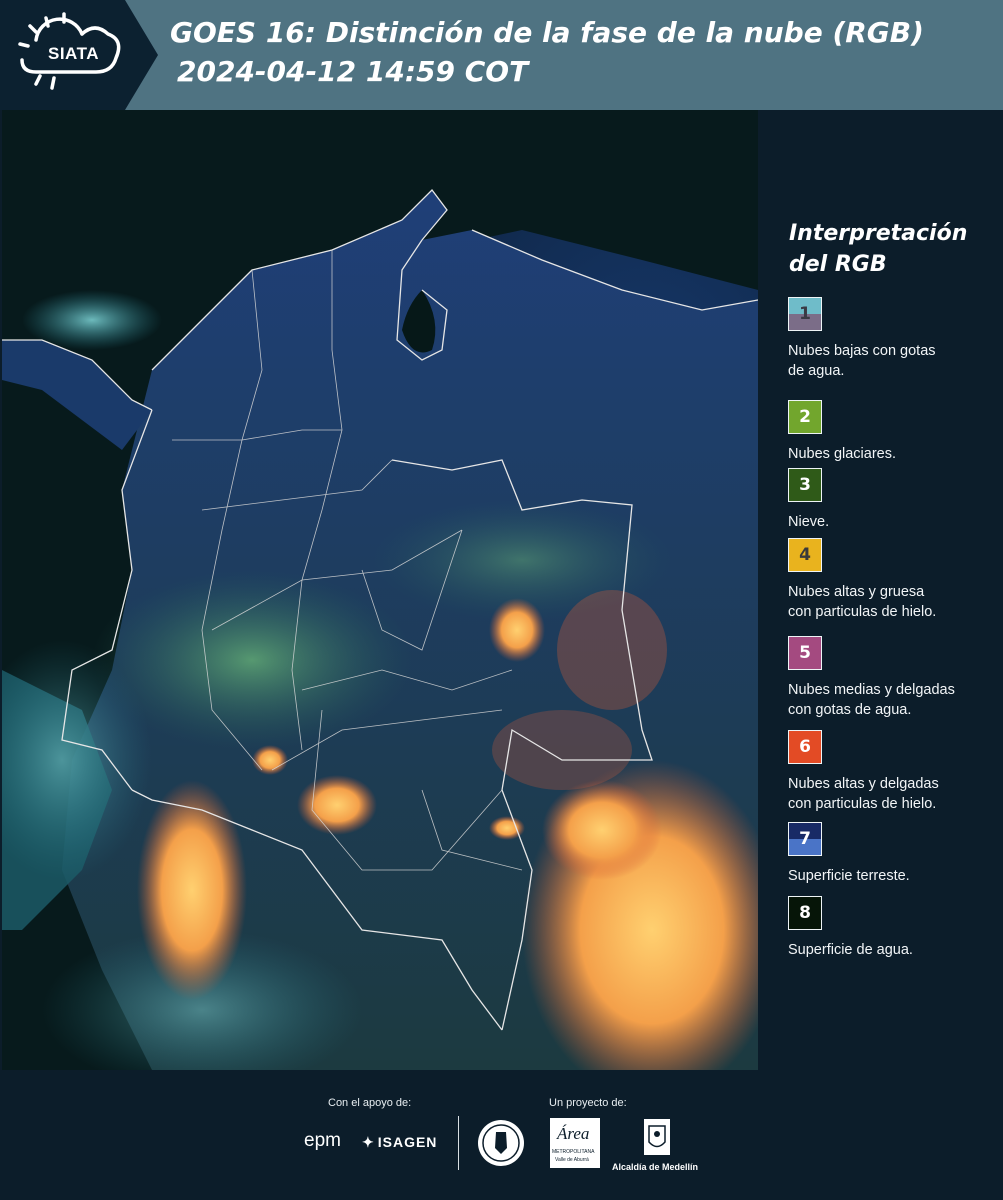 This screenshot has width=1003, height=1200. I want to click on legend-item-8: 8 Superficie de agua., so click(894, 928).